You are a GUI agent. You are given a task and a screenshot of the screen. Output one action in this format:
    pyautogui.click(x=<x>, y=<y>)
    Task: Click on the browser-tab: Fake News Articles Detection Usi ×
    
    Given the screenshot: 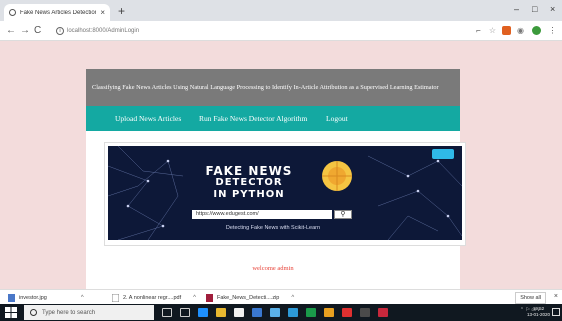 What is the action you would take?
    pyautogui.click(x=57, y=12)
    